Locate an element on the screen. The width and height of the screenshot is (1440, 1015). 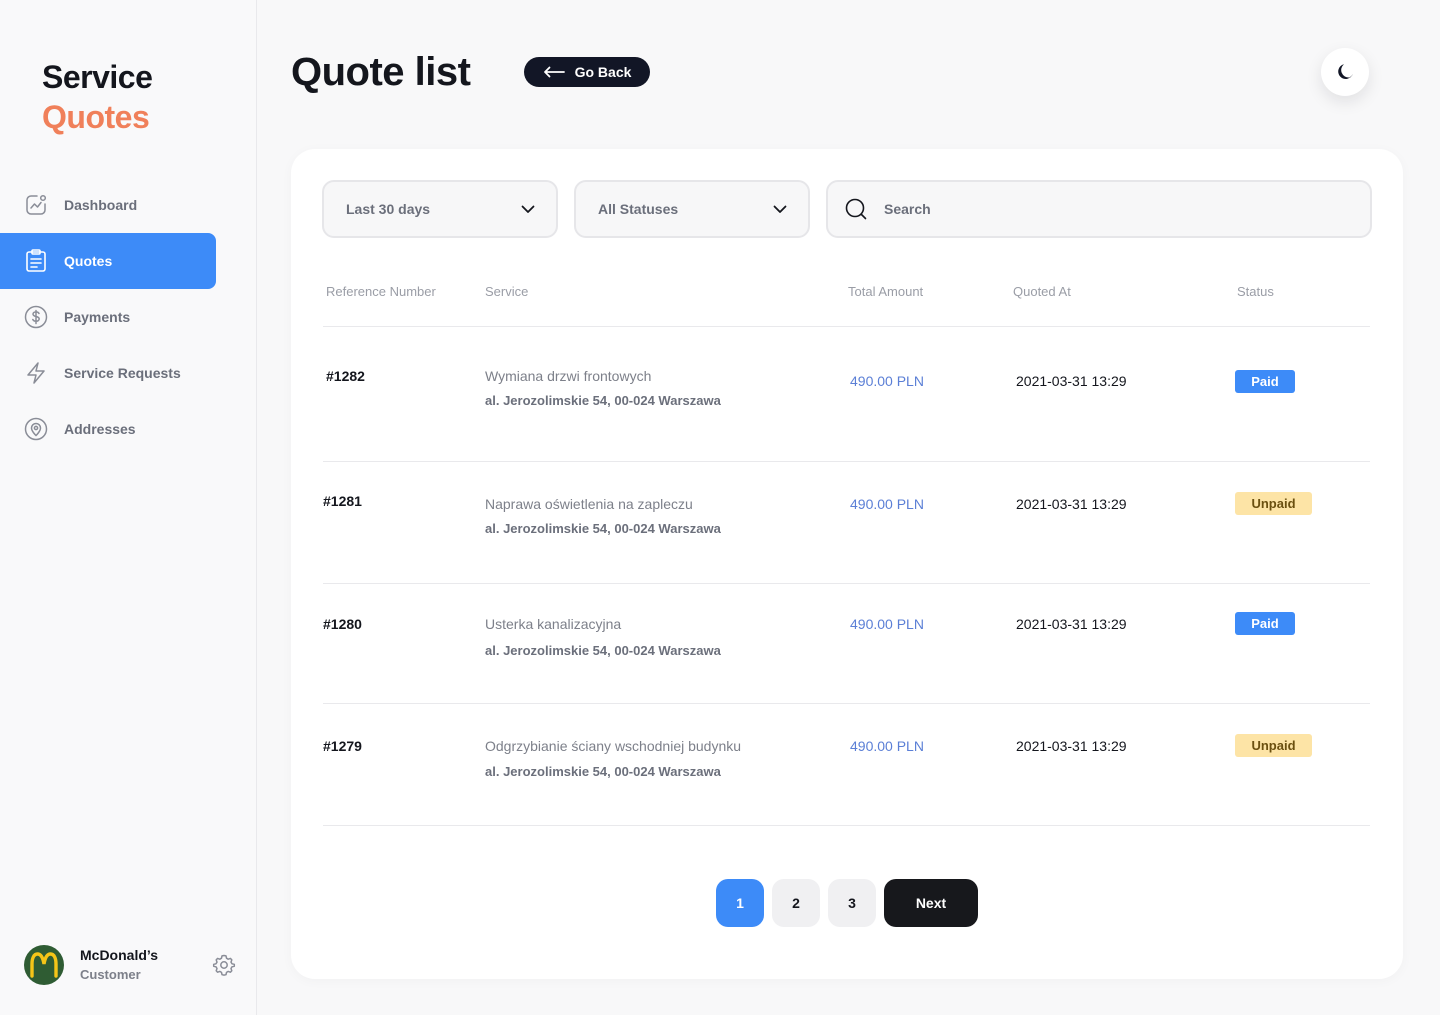
service-name: Naprawa oświetlenia na zapleczu is located at coordinates (589, 504).